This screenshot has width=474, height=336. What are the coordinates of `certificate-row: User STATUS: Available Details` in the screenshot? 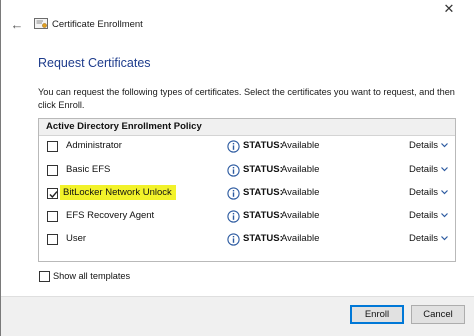 It's located at (247, 240).